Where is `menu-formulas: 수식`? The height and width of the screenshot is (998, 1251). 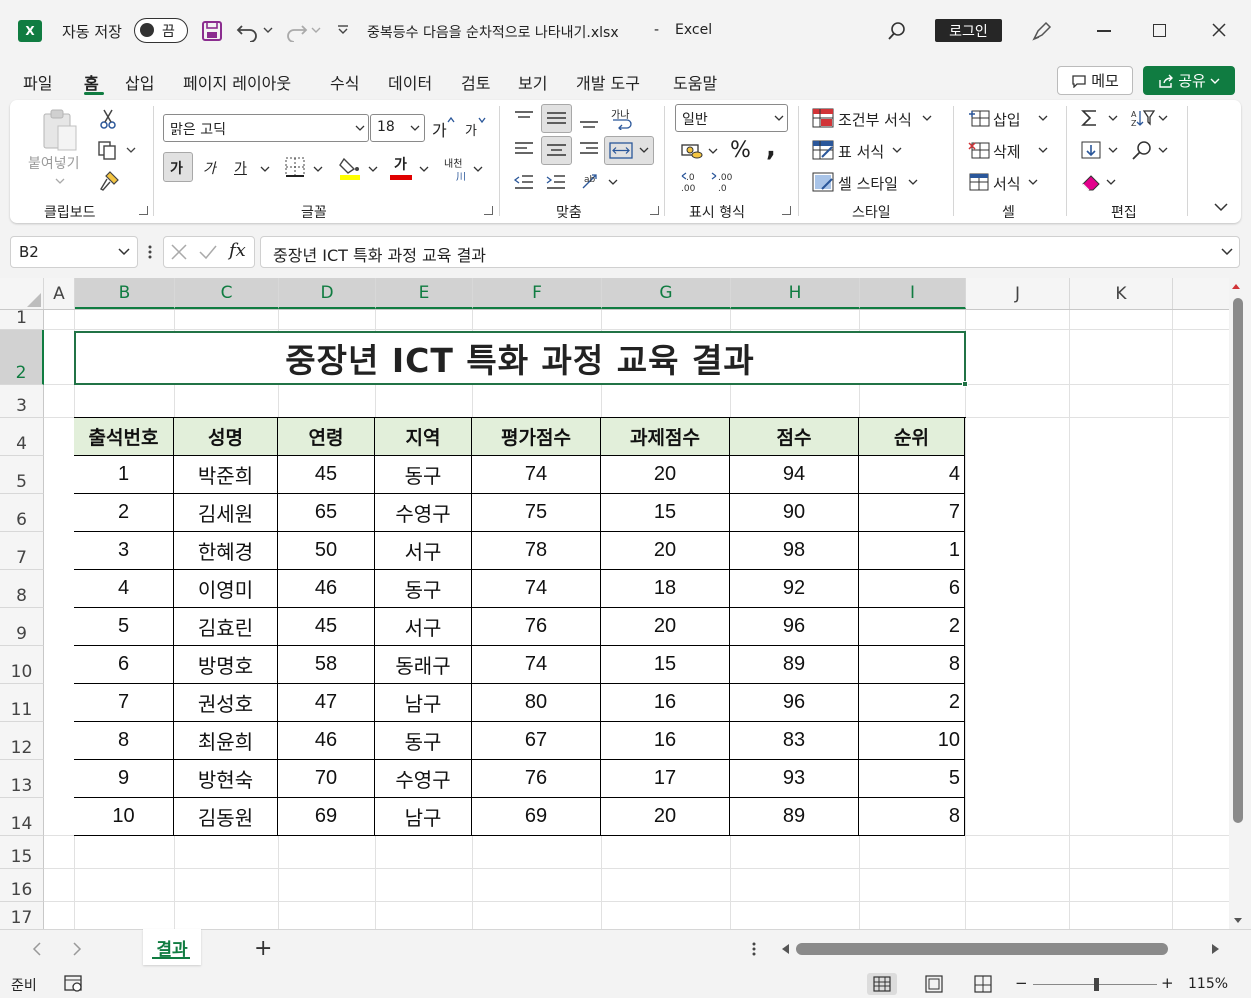
menu-formulas: 수식 is located at coordinates (344, 82).